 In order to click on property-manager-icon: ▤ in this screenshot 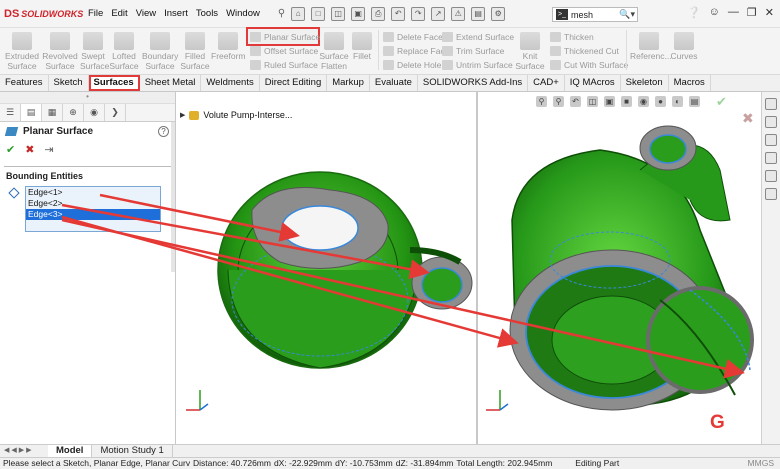, I will do `click(31, 112)`.